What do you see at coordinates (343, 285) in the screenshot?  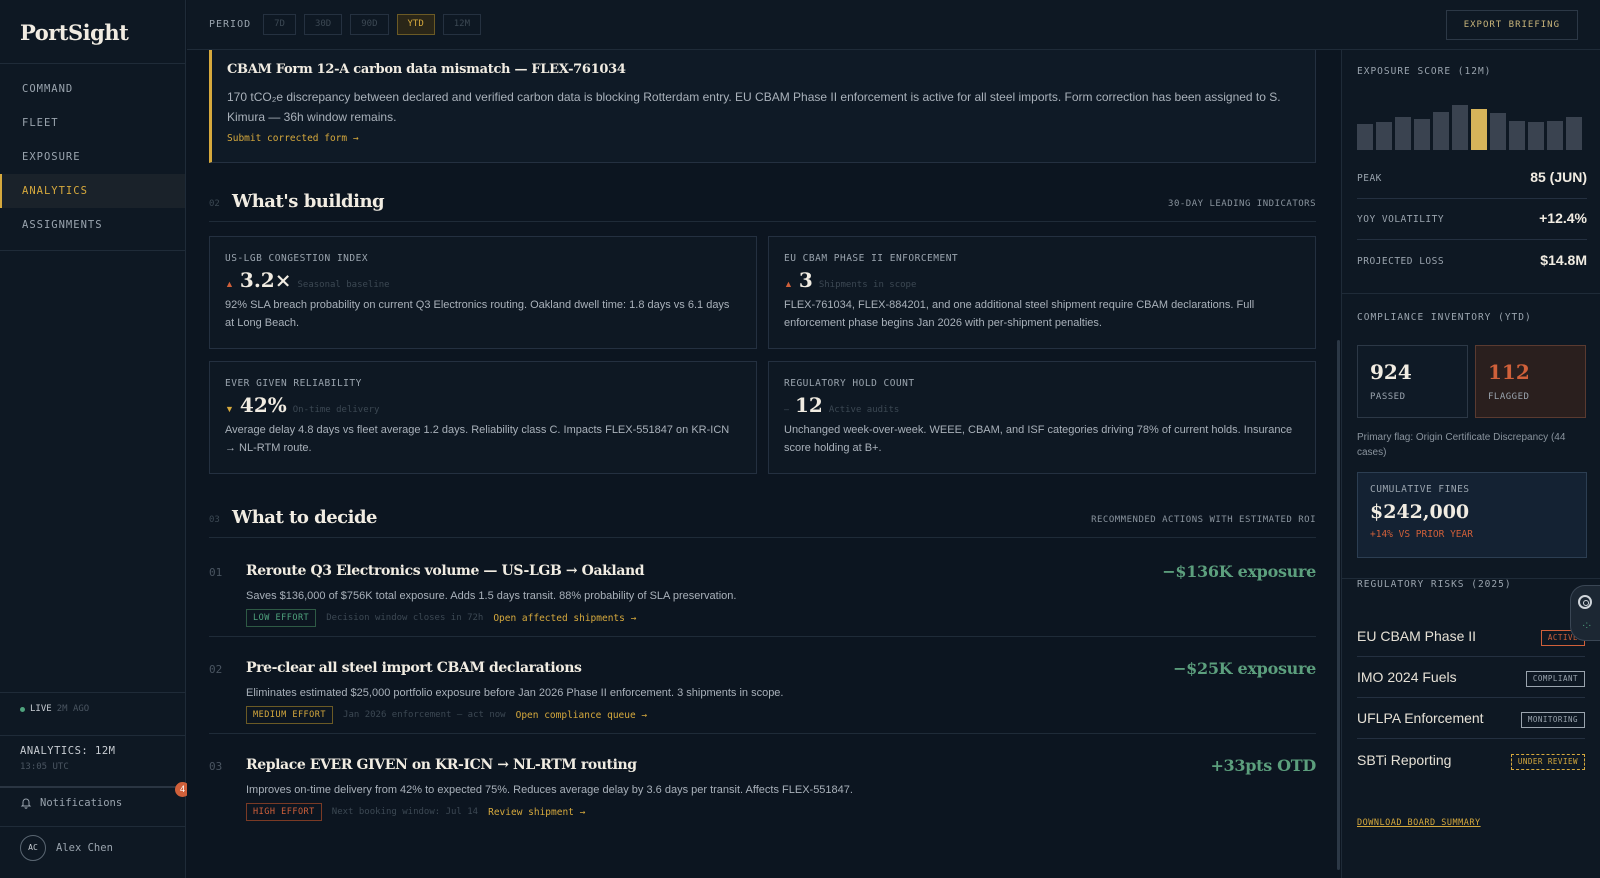 I see `indicator-sub: Seasonal baseline` at bounding box center [343, 285].